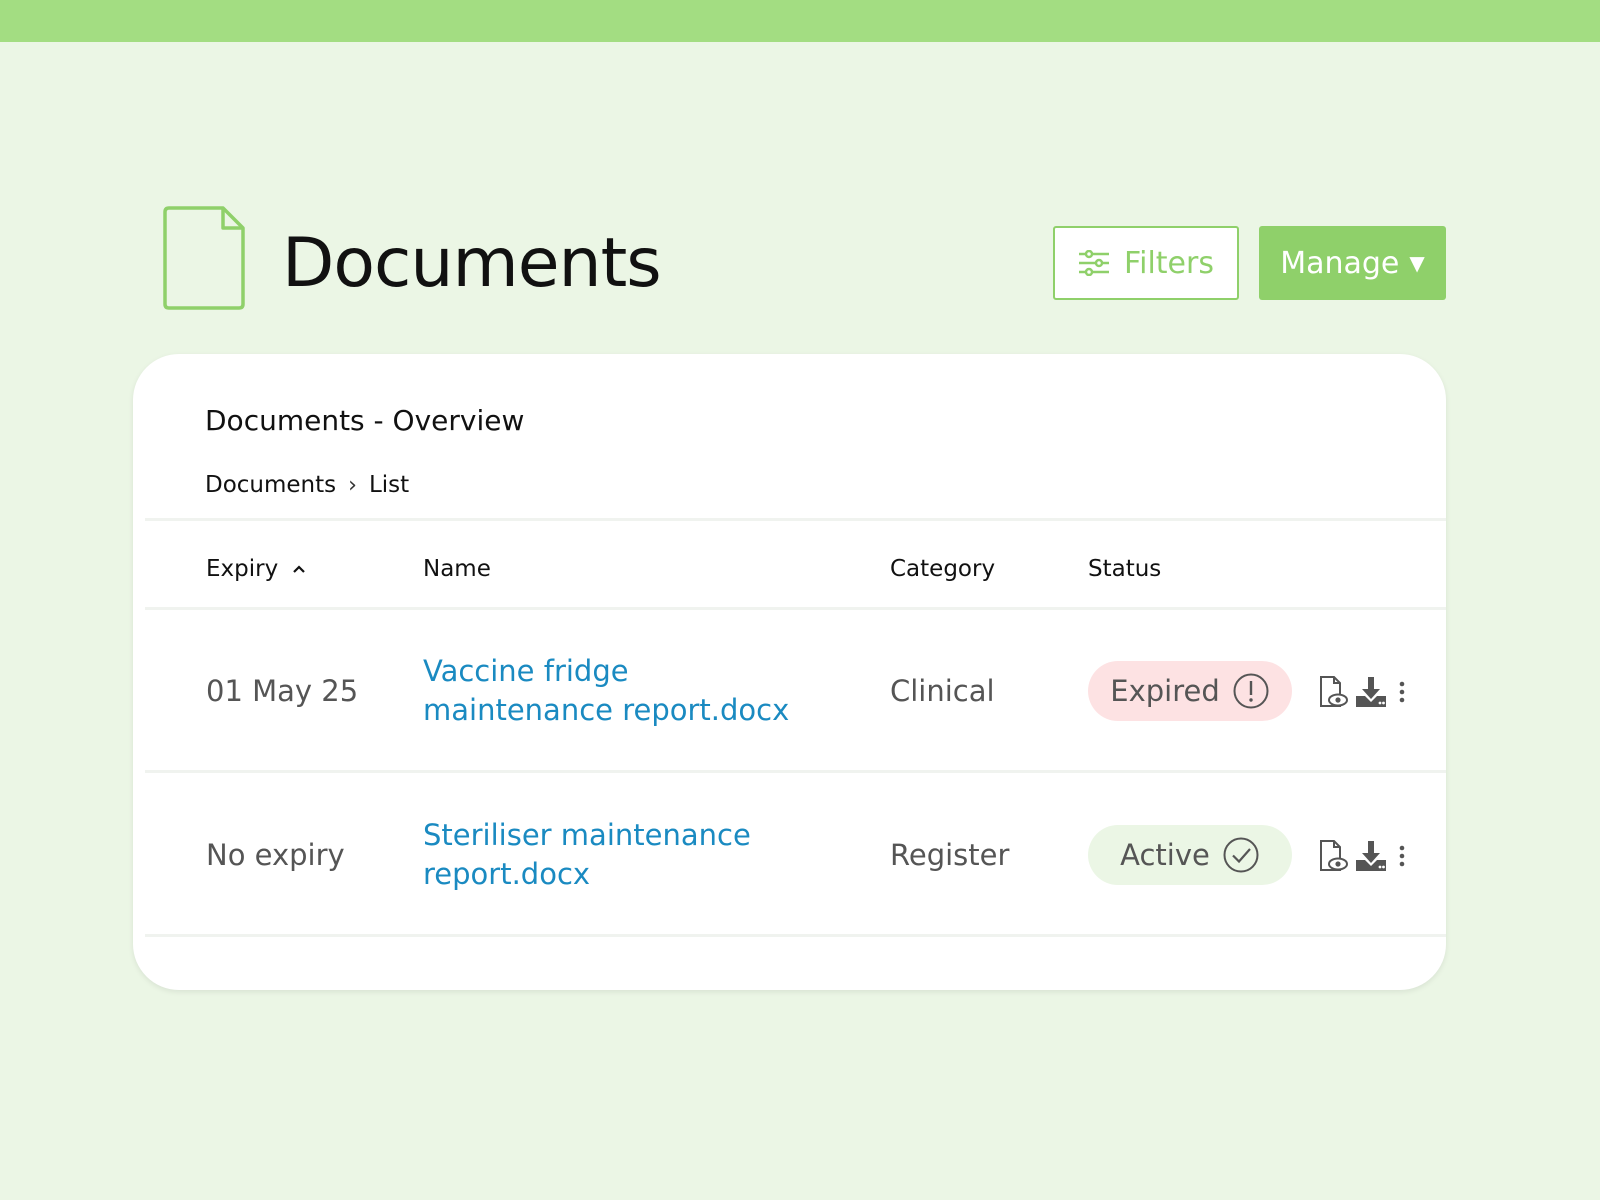 The height and width of the screenshot is (1200, 1600). I want to click on row-expiry: 01 May 25, so click(282, 691).